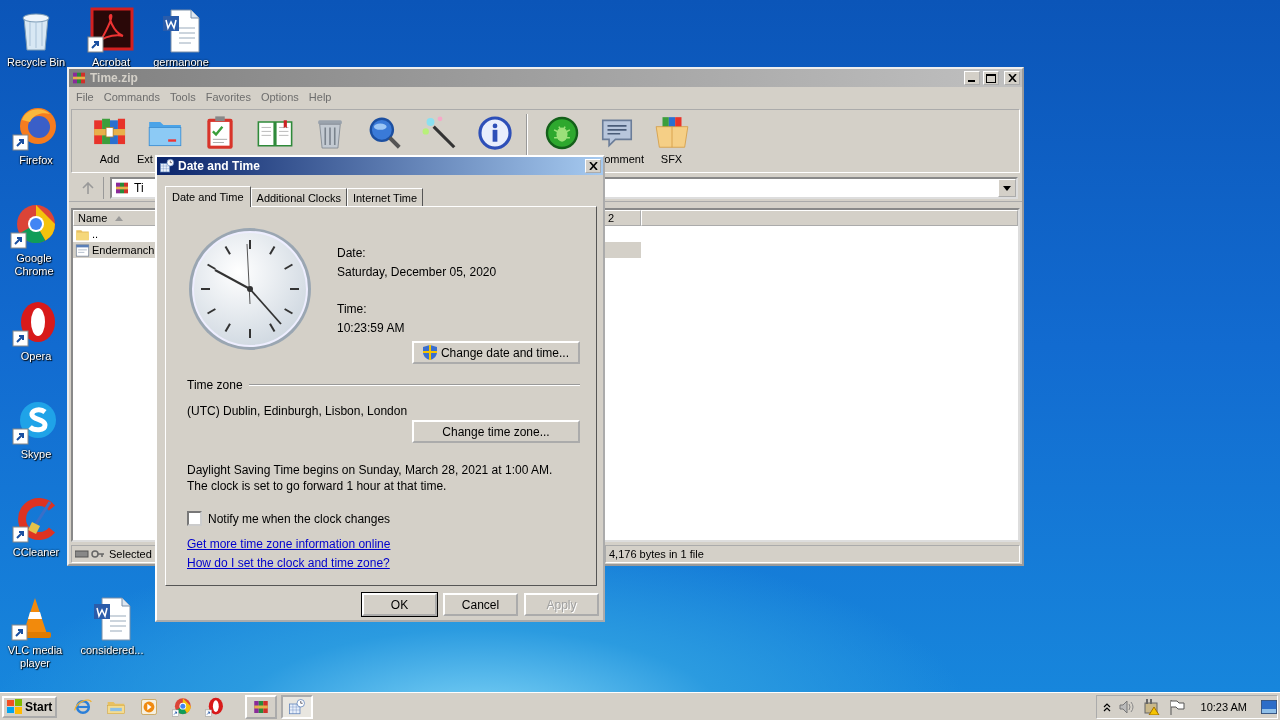  What do you see at coordinates (215, 385) in the screenshot?
I see `section-heading: Time zone` at bounding box center [215, 385].